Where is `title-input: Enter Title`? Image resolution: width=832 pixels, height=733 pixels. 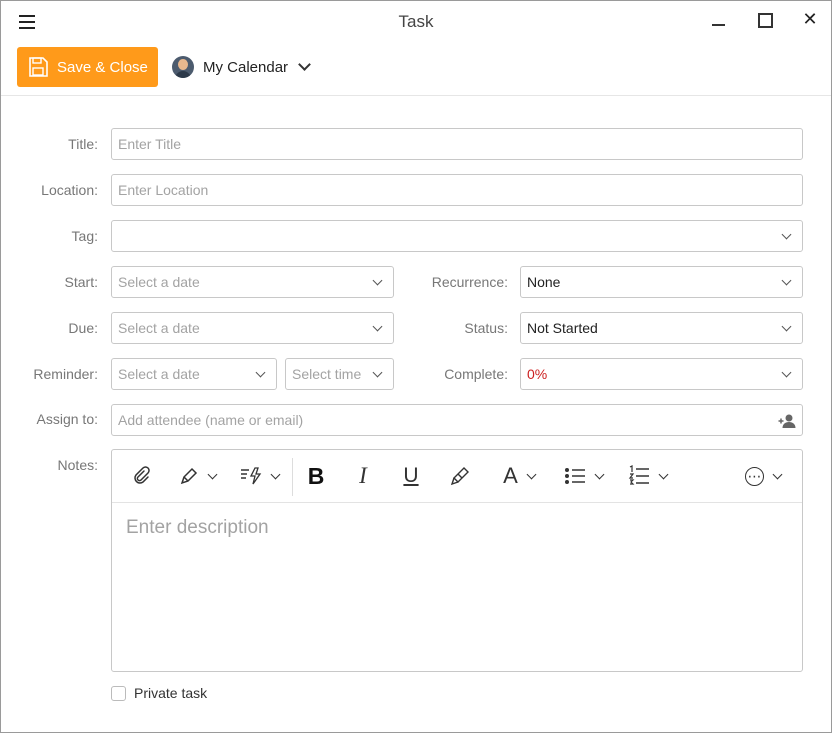
title-input: Enter Title is located at coordinates (457, 144).